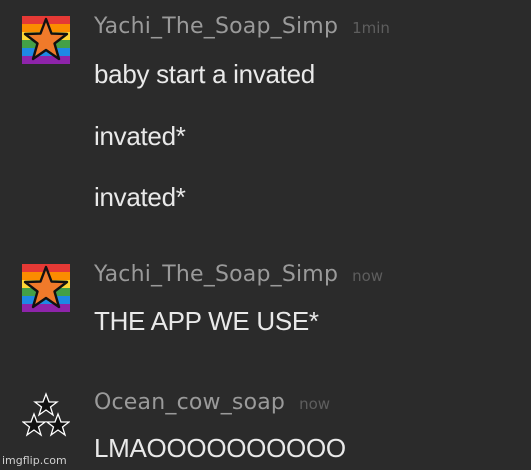  What do you see at coordinates (189, 402) in the screenshot?
I see `username: Ocean_cow_soap` at bounding box center [189, 402].